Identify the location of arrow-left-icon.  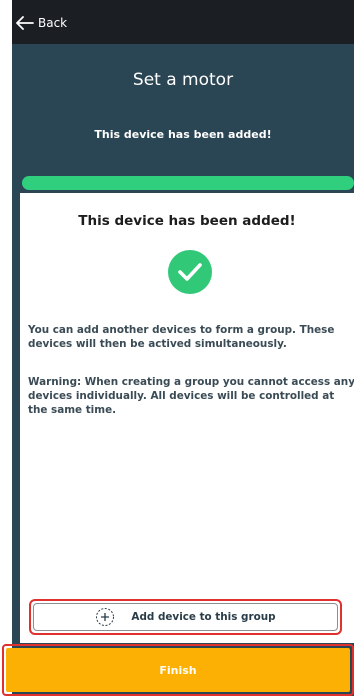
(25, 23).